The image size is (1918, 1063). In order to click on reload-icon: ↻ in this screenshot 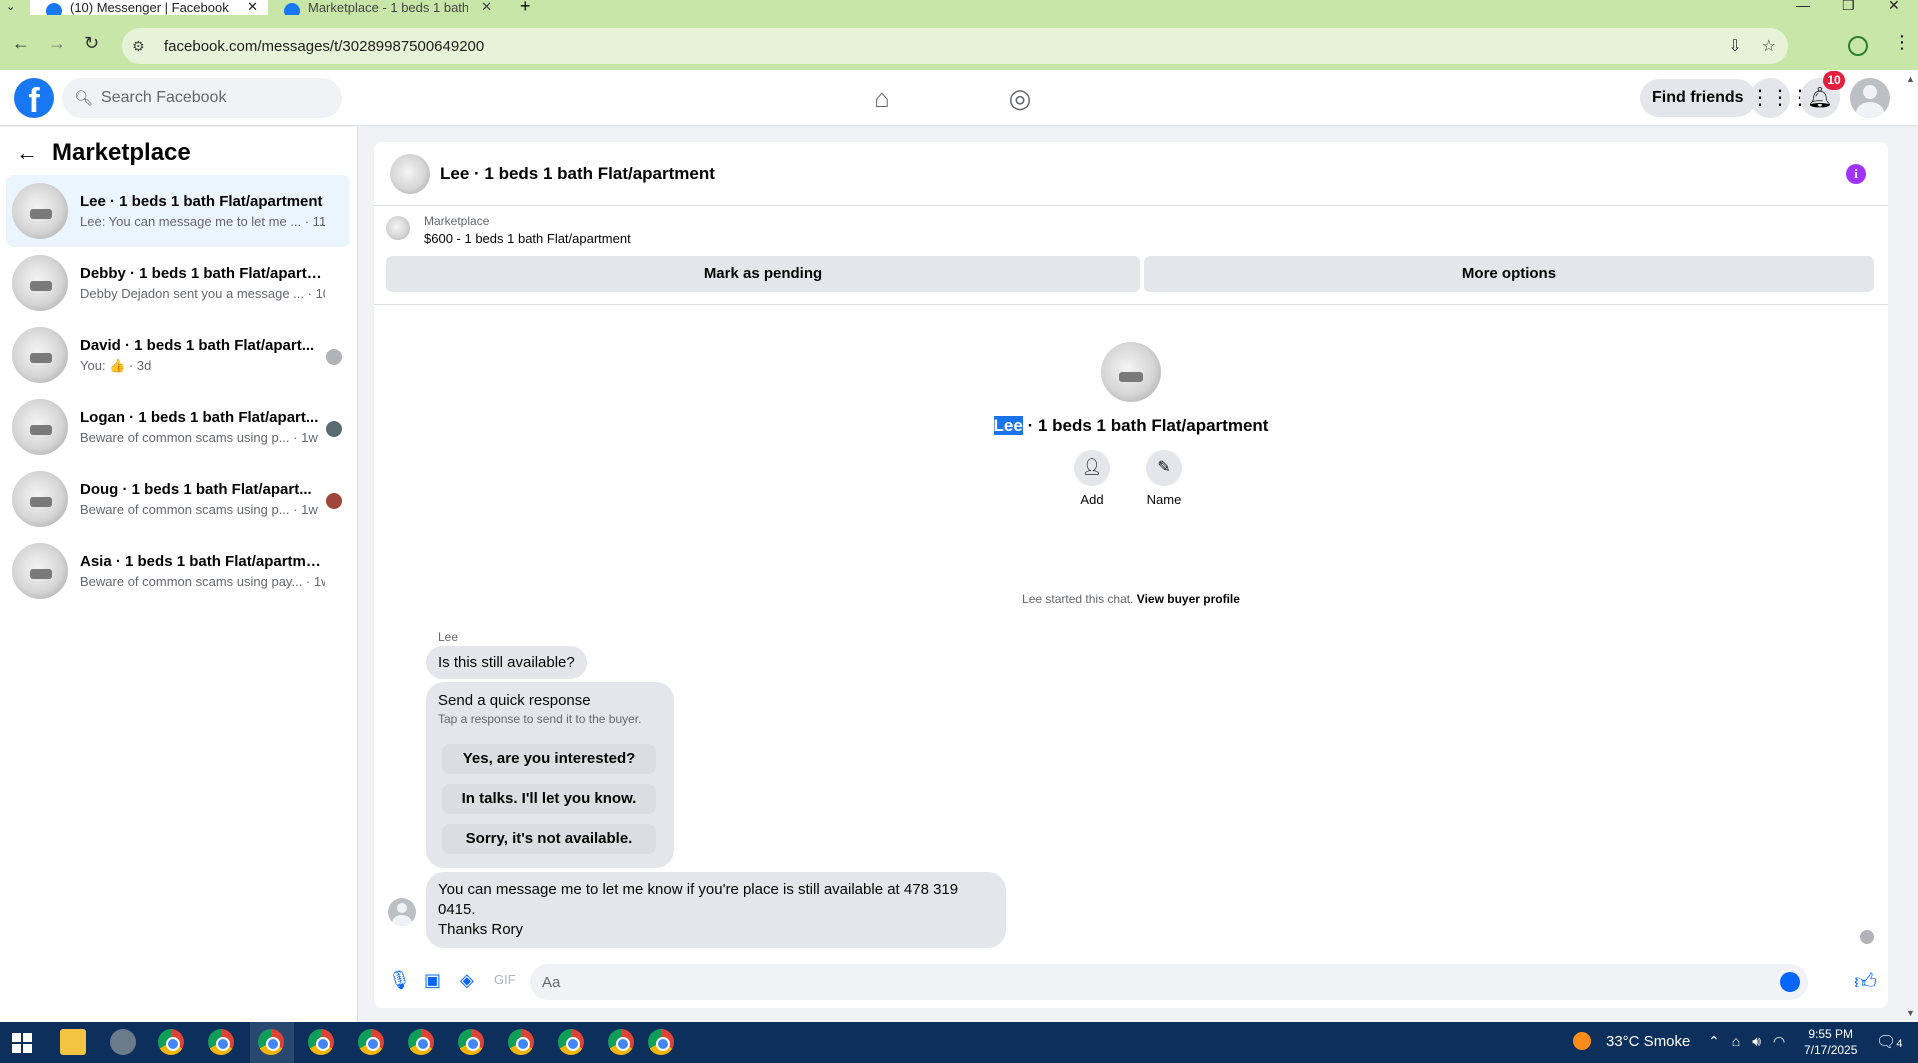, I will do `click(91, 43)`.